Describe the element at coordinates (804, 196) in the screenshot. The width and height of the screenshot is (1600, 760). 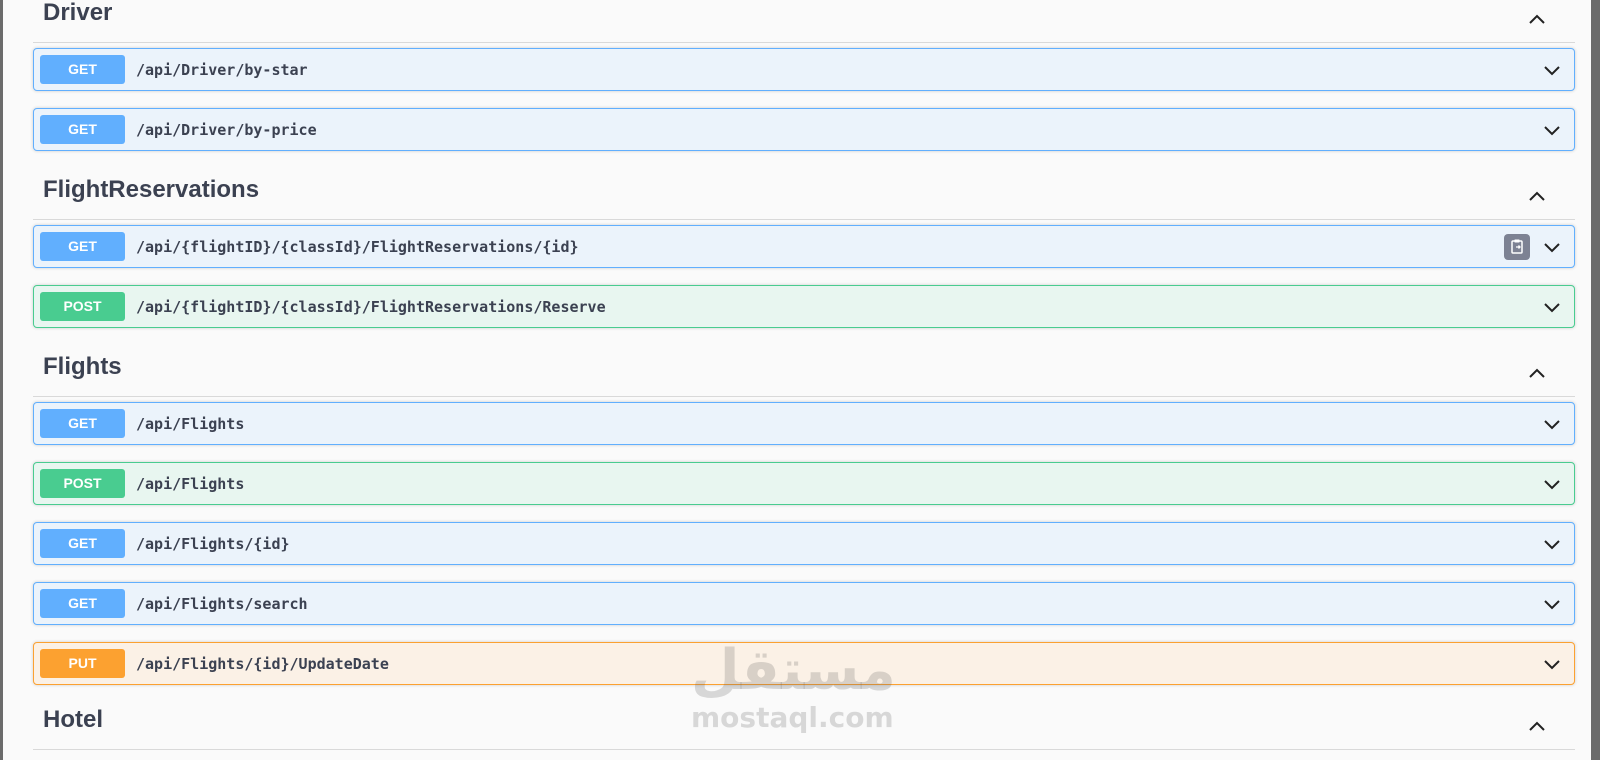
I see `section-header-flightreservations: FlightReservations` at that location.